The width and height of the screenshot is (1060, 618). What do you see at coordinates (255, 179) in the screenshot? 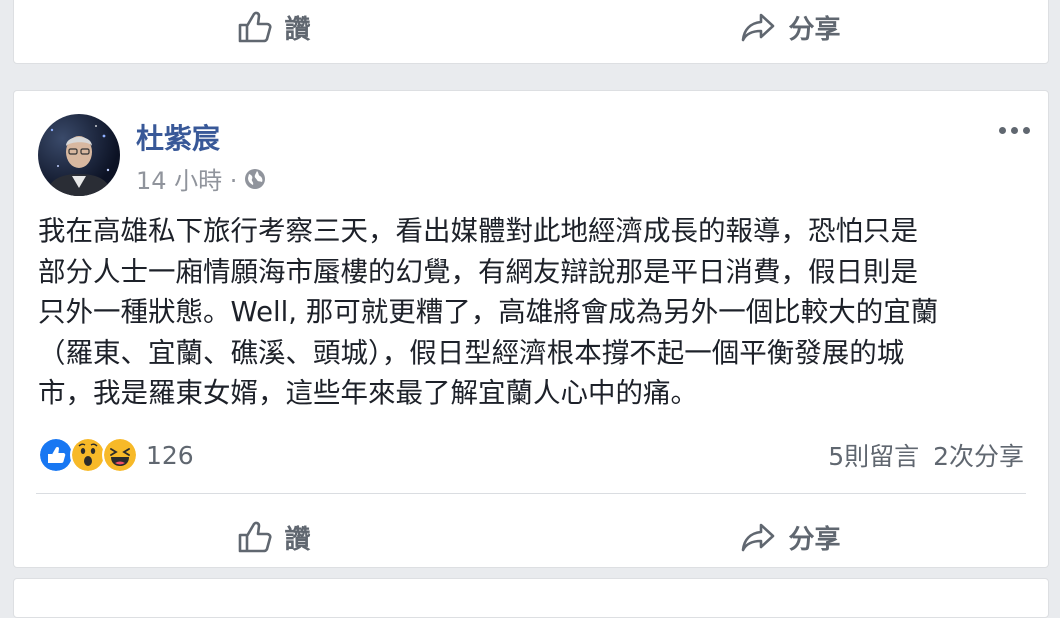
I see `globe-icon` at bounding box center [255, 179].